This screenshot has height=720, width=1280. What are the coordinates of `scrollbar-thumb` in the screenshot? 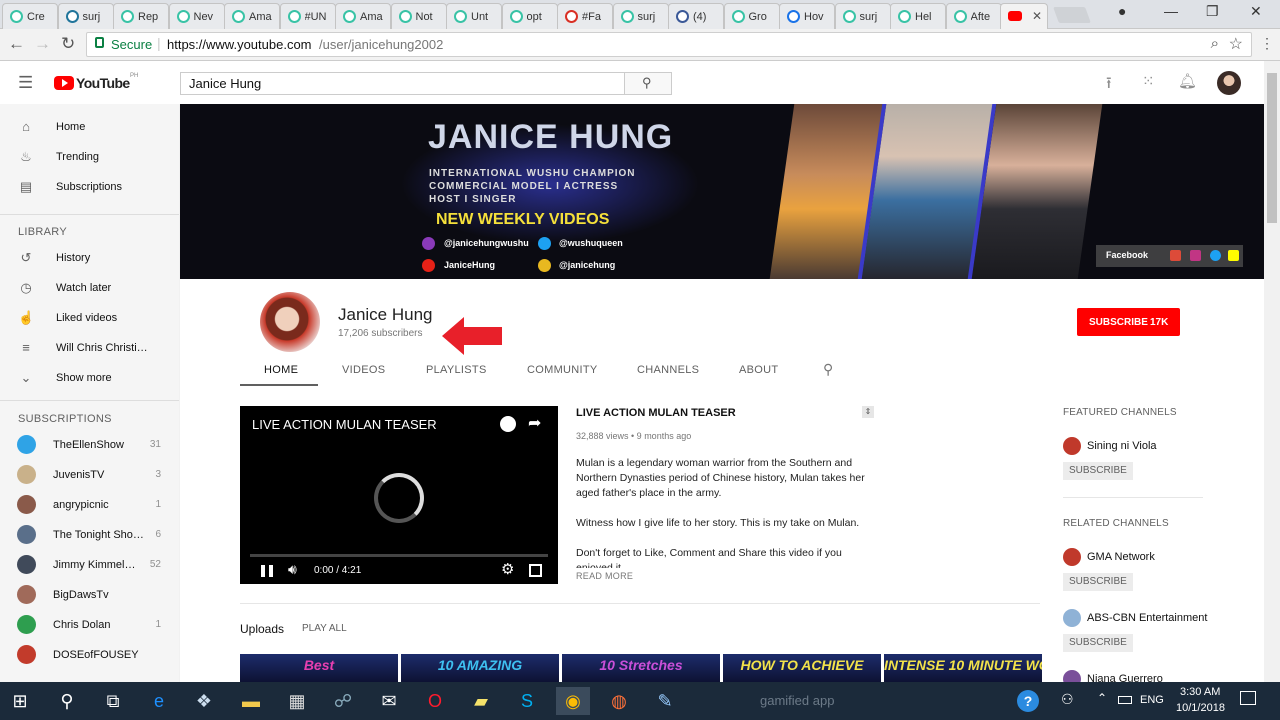 It's located at (1272, 148).